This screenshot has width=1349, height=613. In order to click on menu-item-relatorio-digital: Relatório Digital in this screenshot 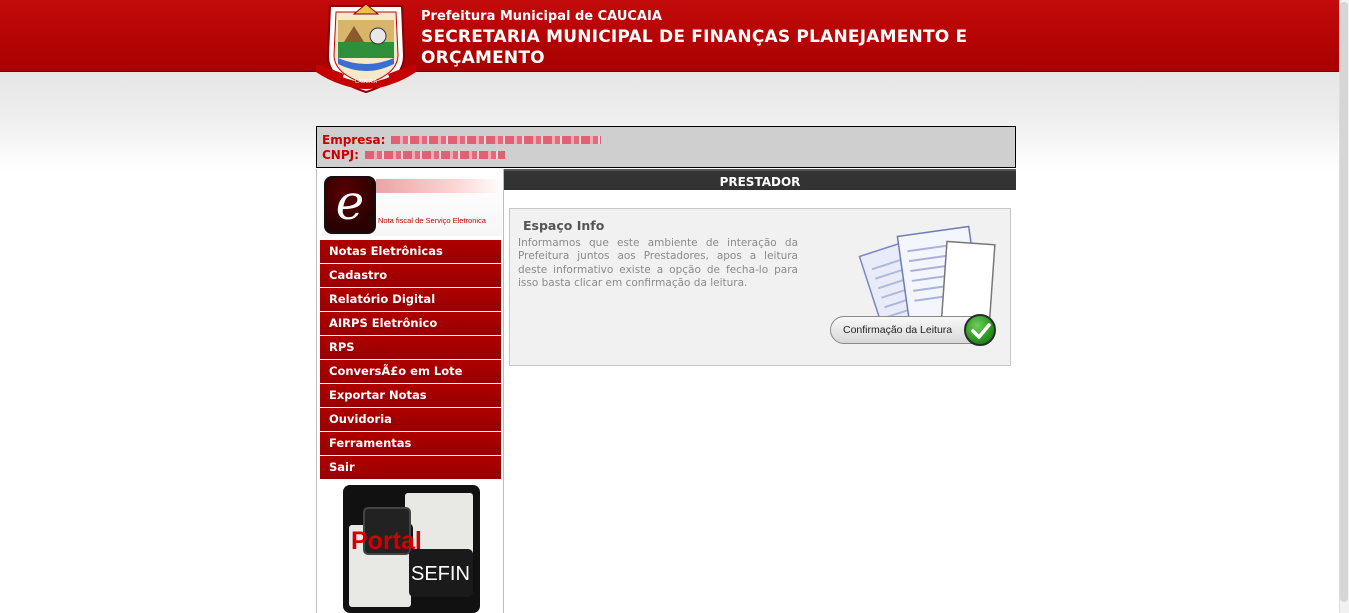, I will do `click(410, 299)`.